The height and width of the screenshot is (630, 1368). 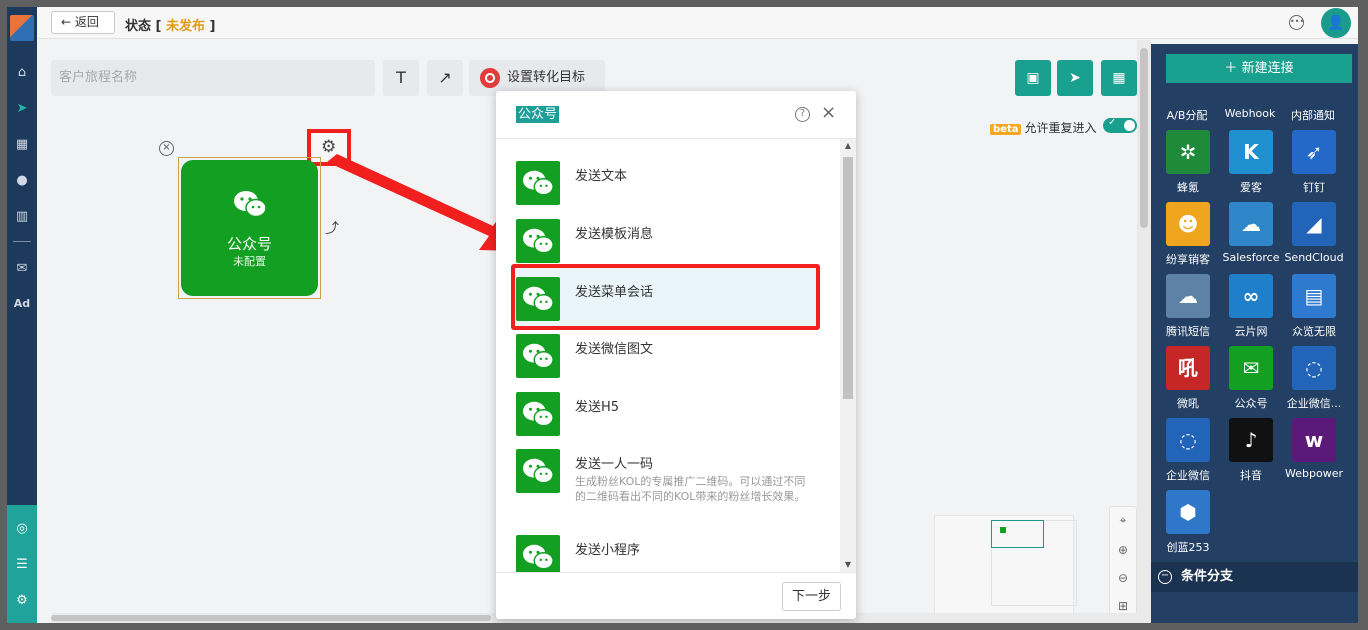 I want to click on component-tile-label: 爱客, so click(x=1251, y=187).